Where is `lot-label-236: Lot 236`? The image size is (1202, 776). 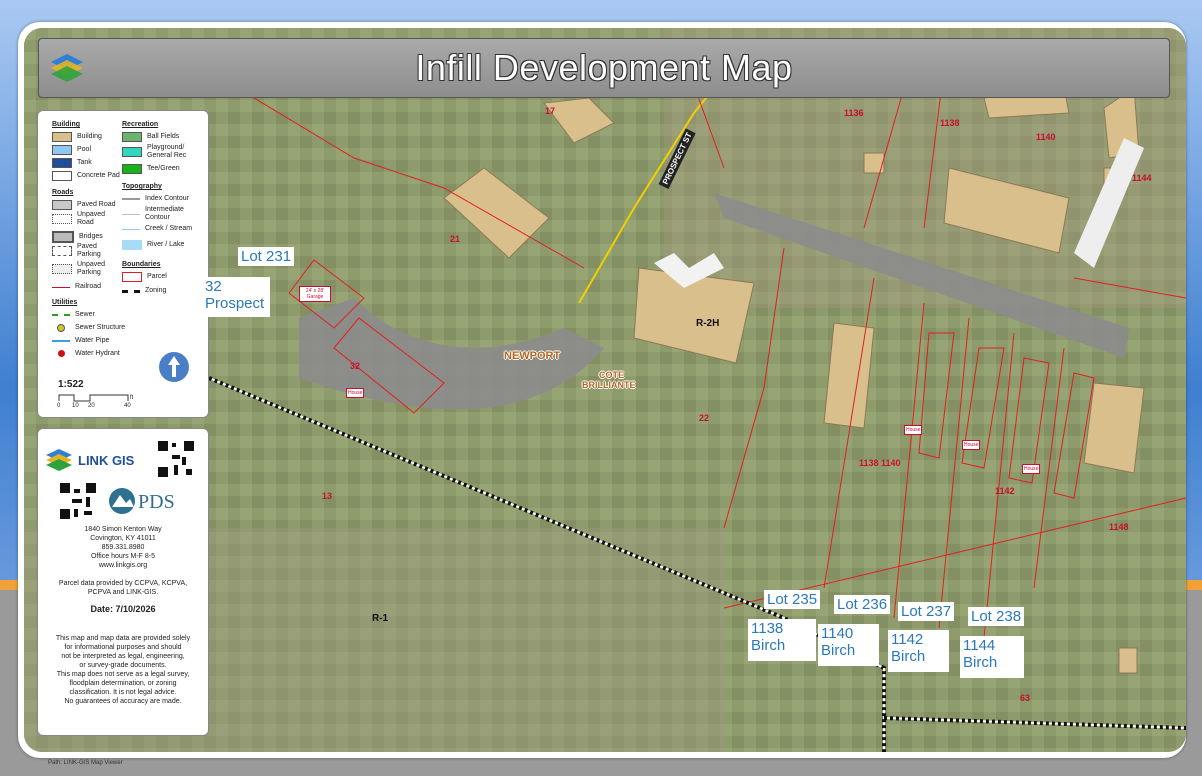 lot-label-236: Lot 236 is located at coordinates (862, 604).